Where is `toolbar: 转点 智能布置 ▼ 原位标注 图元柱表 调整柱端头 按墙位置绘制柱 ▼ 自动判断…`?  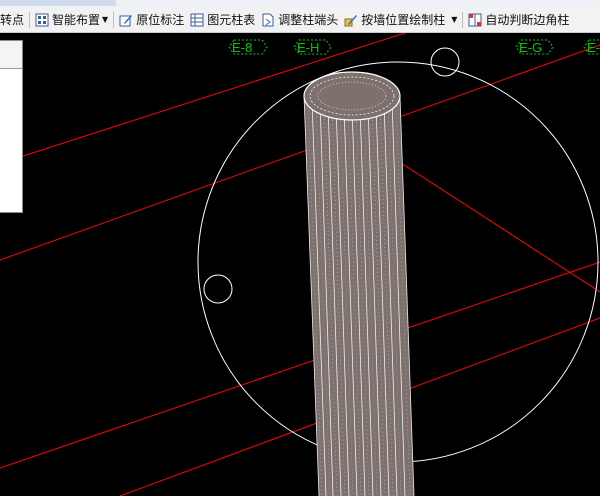
toolbar: 转点 智能布置 ▼ 原位标注 图元柱表 调整柱端头 按墙位置绘制柱 ▼ 自动判断… is located at coordinates (300, 20).